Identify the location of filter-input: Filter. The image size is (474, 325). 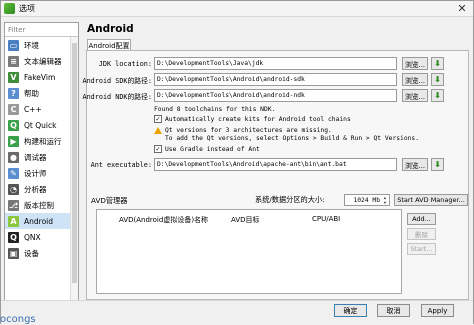
(41, 30).